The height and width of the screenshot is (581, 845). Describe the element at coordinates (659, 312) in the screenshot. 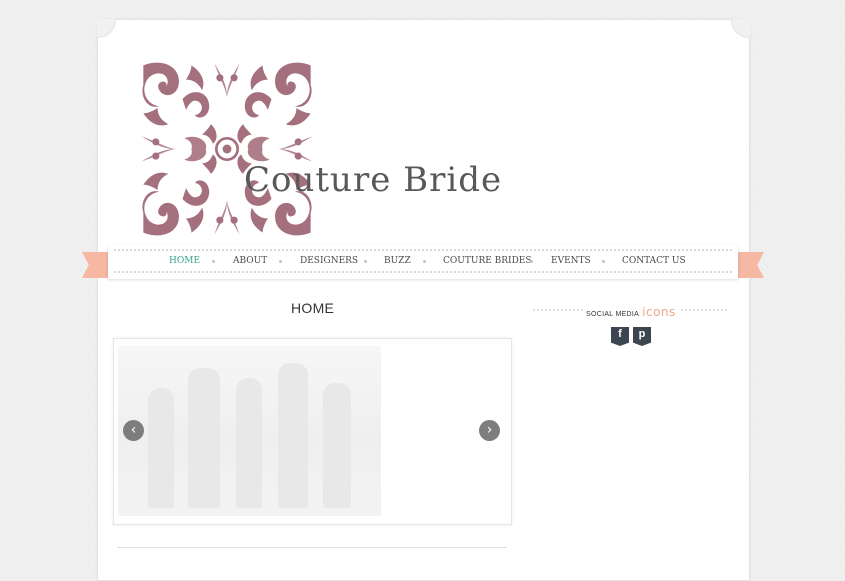

I see `social-heading-big: icons` at that location.